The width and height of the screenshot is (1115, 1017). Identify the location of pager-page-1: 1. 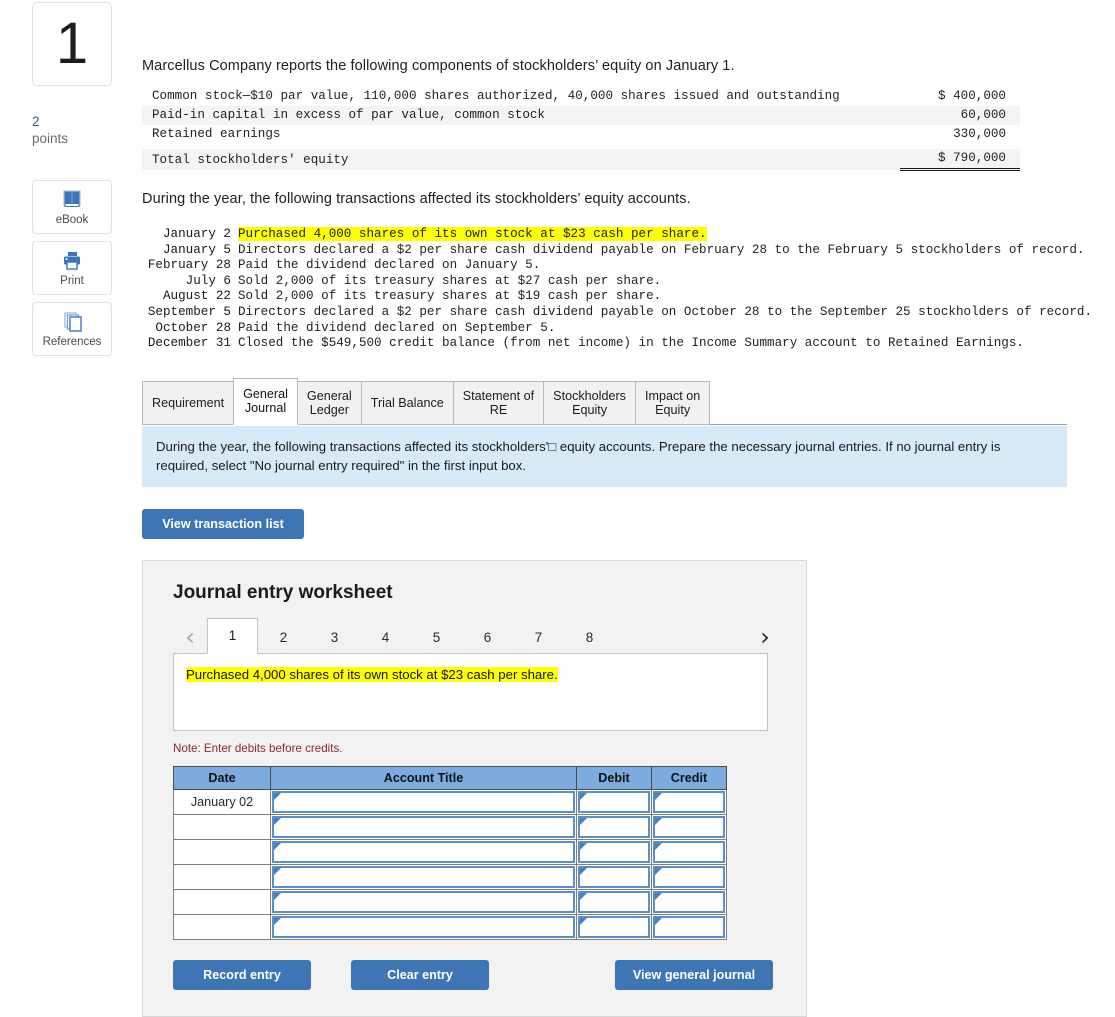
(232, 635).